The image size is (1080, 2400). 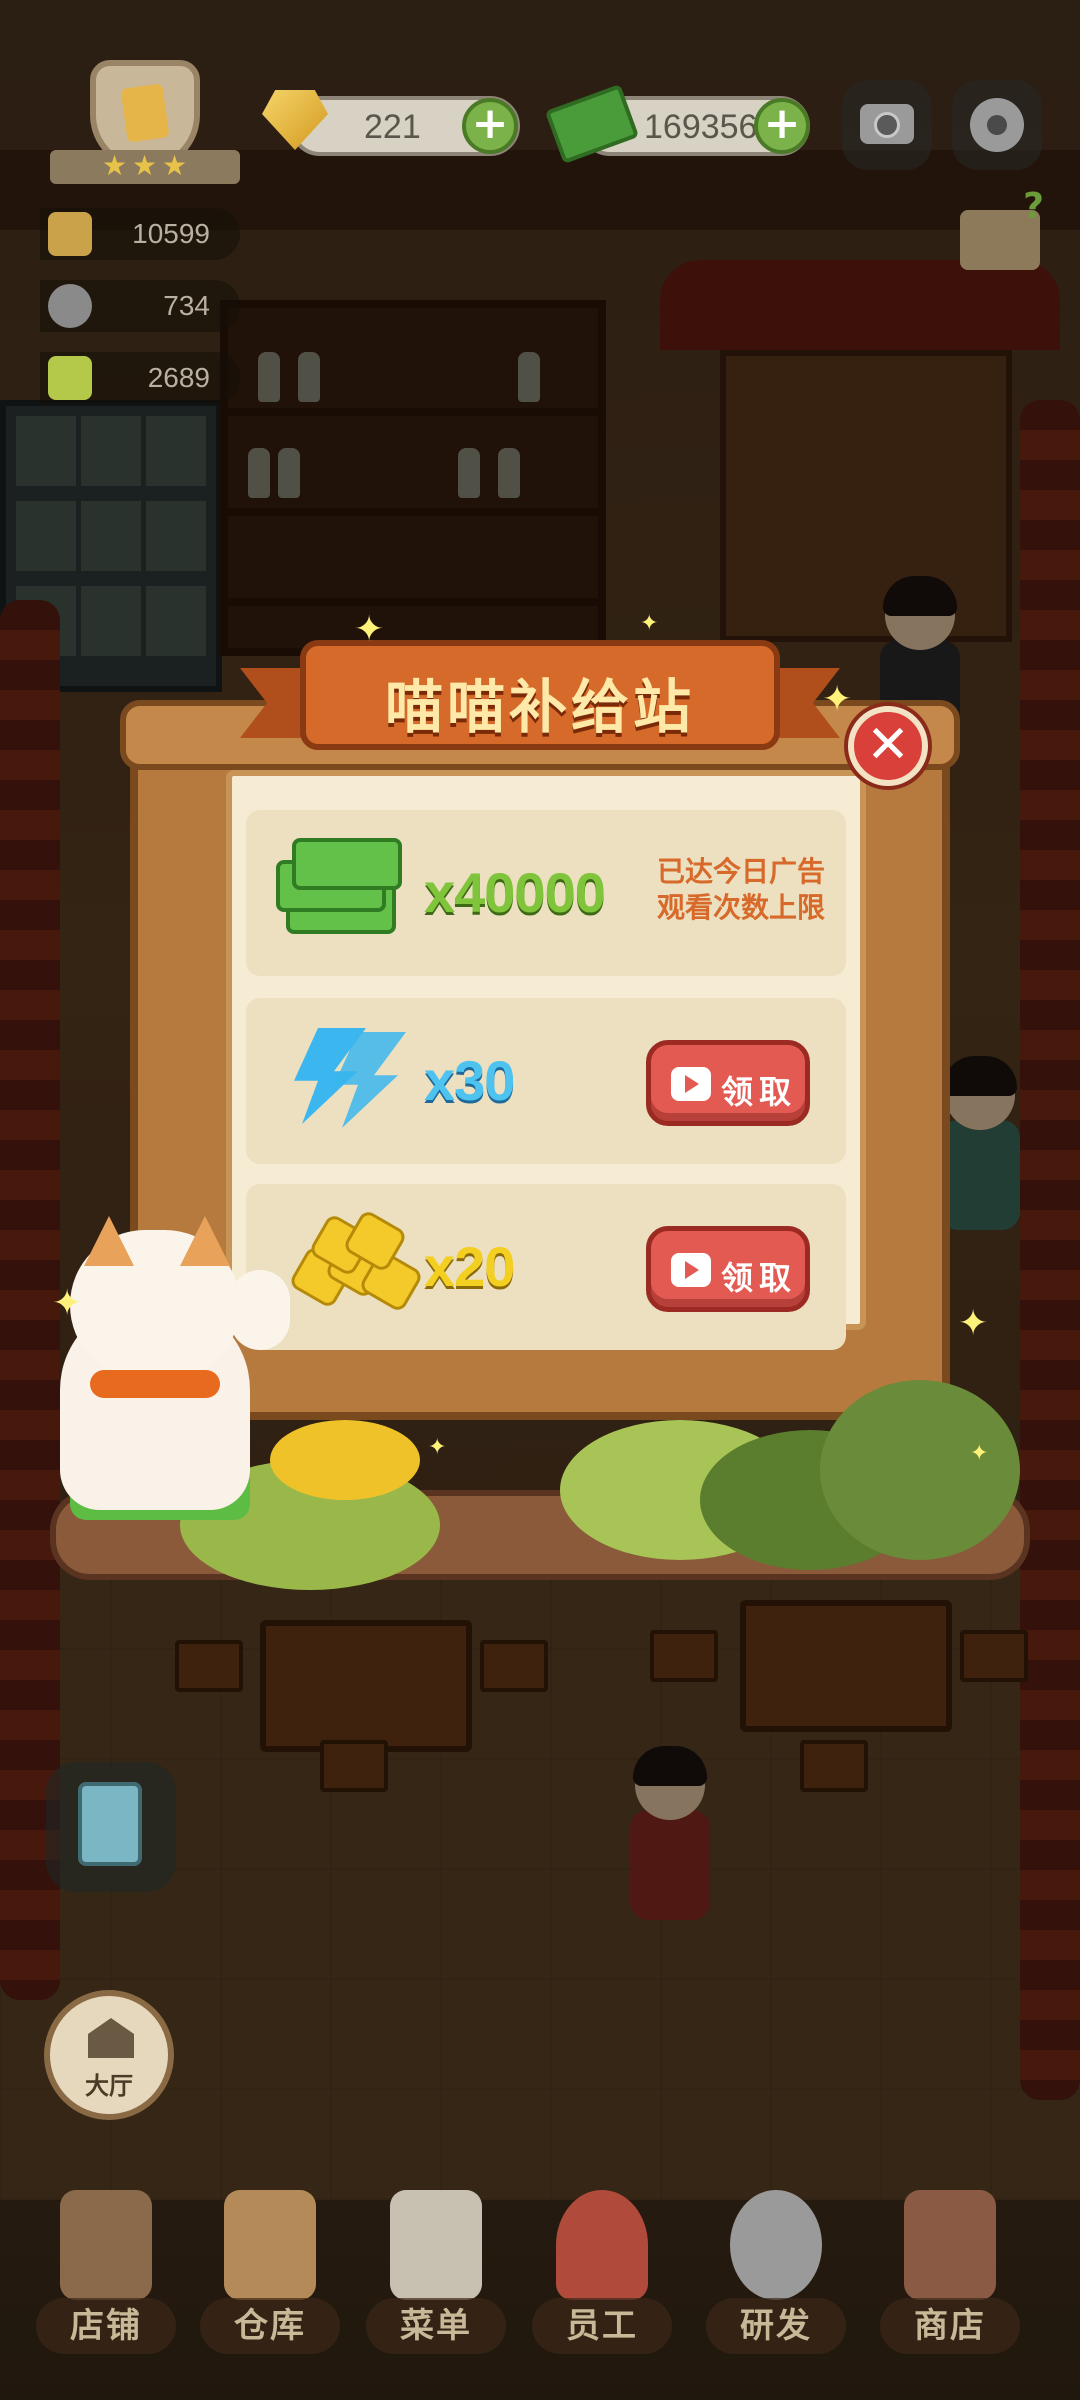 I want to click on nav-shop-front: 店铺, so click(x=106, y=2270).